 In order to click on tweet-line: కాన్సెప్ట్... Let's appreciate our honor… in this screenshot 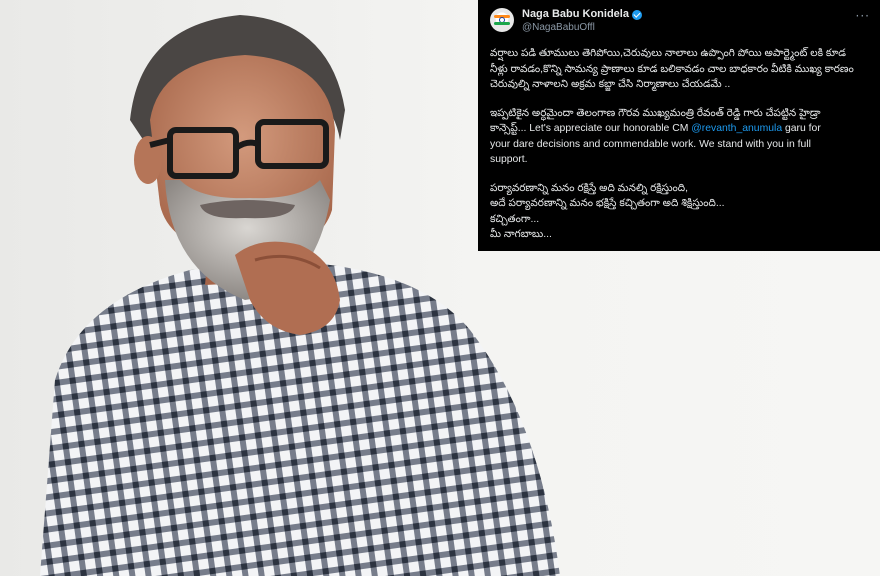, I will do `click(680, 129)`.